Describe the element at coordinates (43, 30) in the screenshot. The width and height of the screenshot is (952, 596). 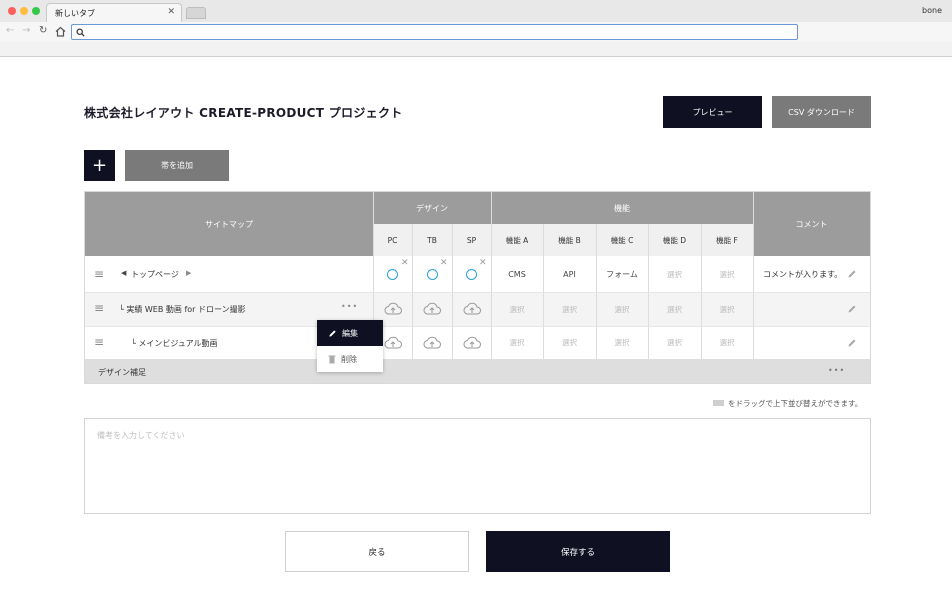
I see `reload-icon: ↻` at that location.